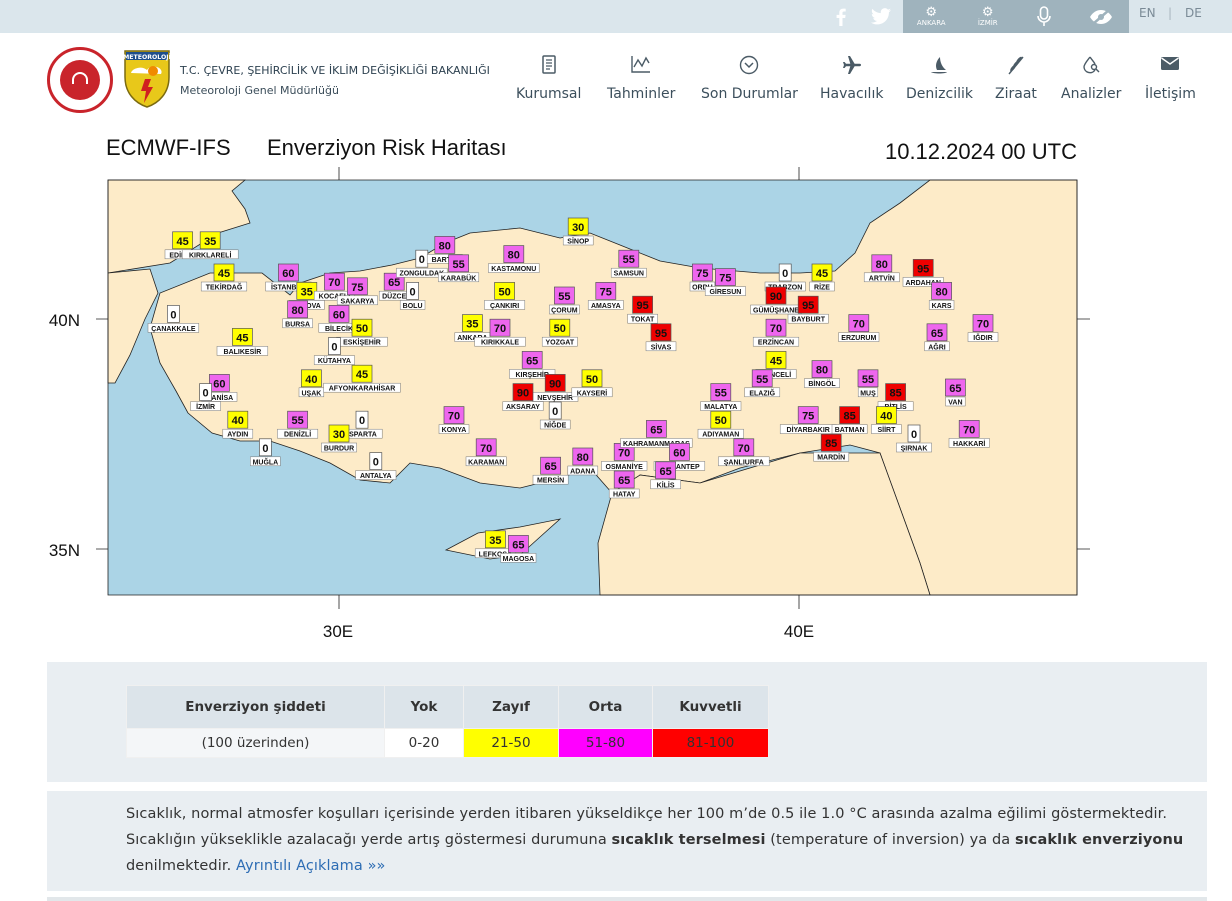 The width and height of the screenshot is (1232, 901). I want to click on station-name: AKSARAY, so click(523, 407).